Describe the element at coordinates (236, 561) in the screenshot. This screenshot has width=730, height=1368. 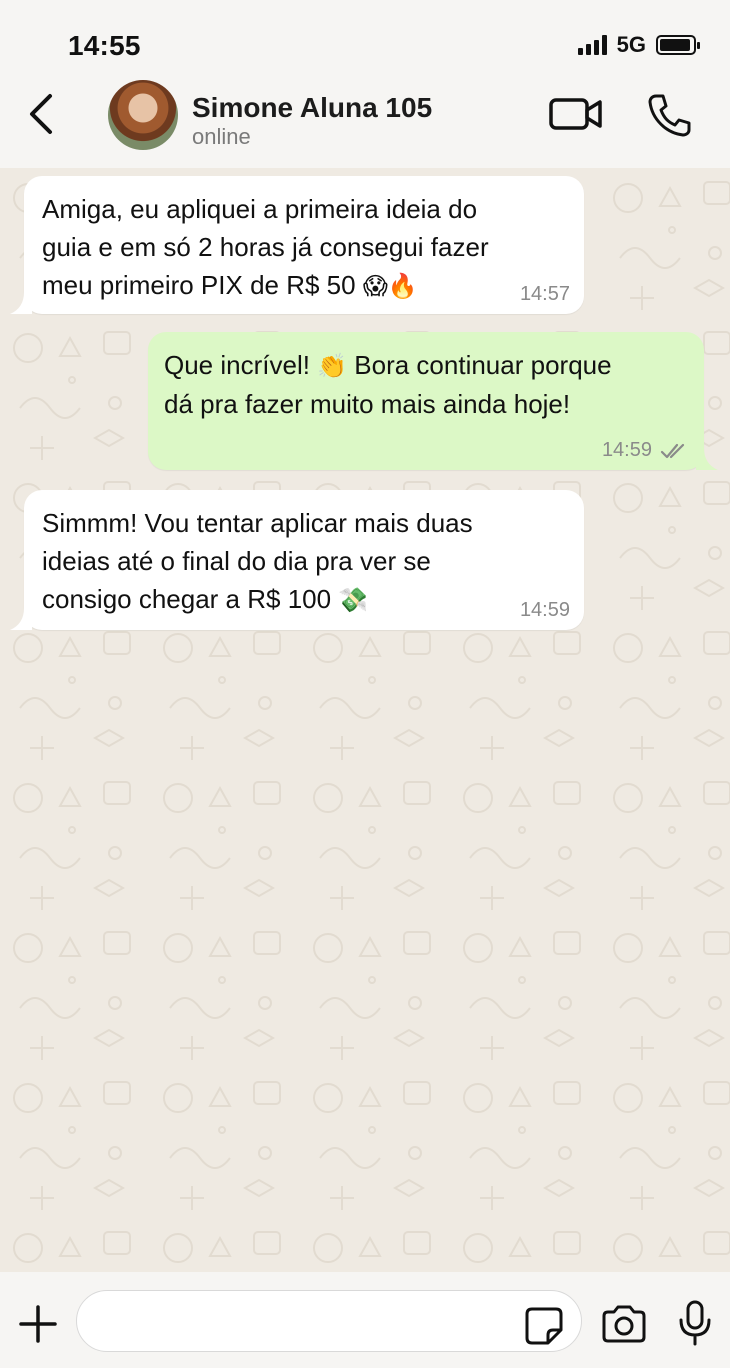
I see `message-line: ideias até o final do dia pra ver se` at that location.